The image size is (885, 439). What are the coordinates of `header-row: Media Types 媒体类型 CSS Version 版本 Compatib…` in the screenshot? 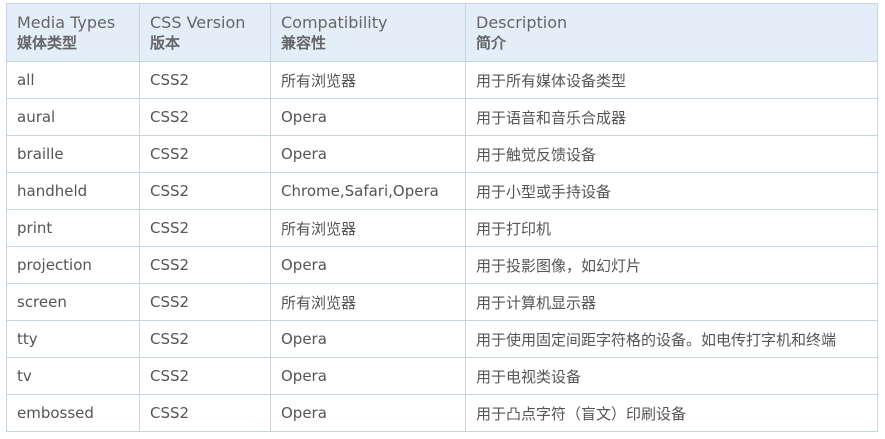 It's located at (442, 32).